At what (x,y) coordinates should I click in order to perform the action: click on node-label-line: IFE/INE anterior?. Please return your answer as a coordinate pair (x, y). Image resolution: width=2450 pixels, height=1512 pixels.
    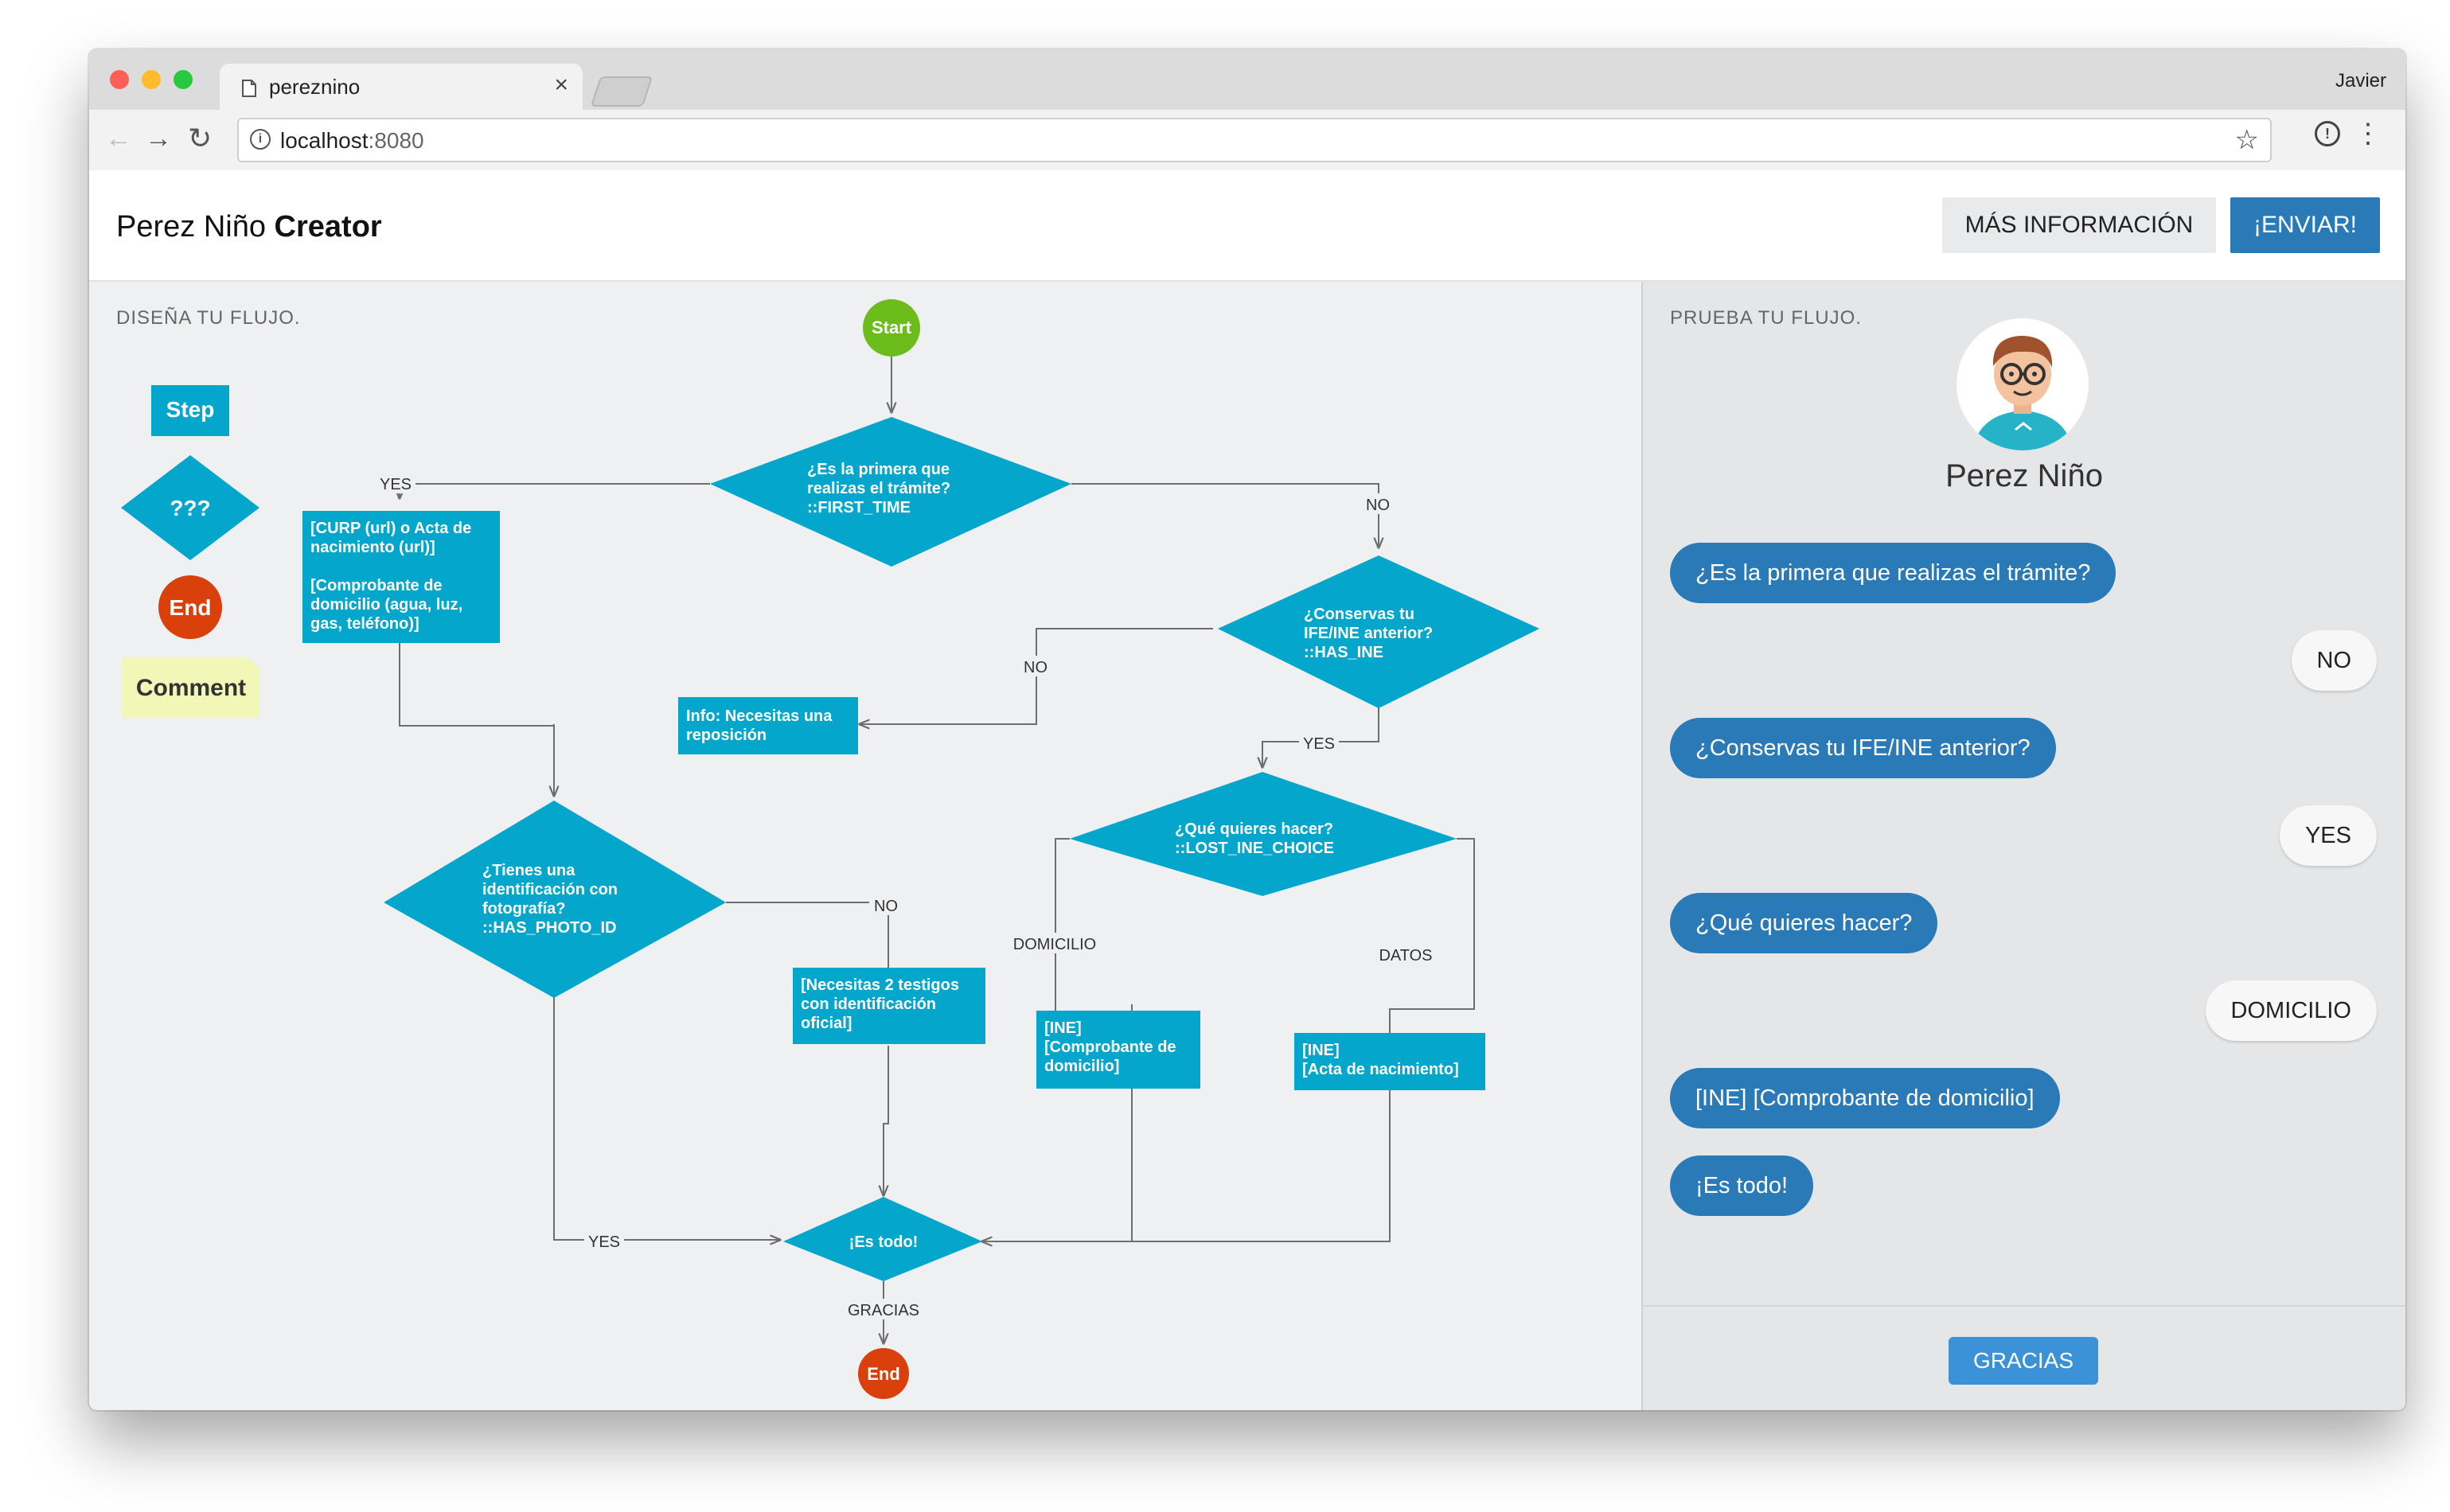
    Looking at the image, I should click on (1368, 633).